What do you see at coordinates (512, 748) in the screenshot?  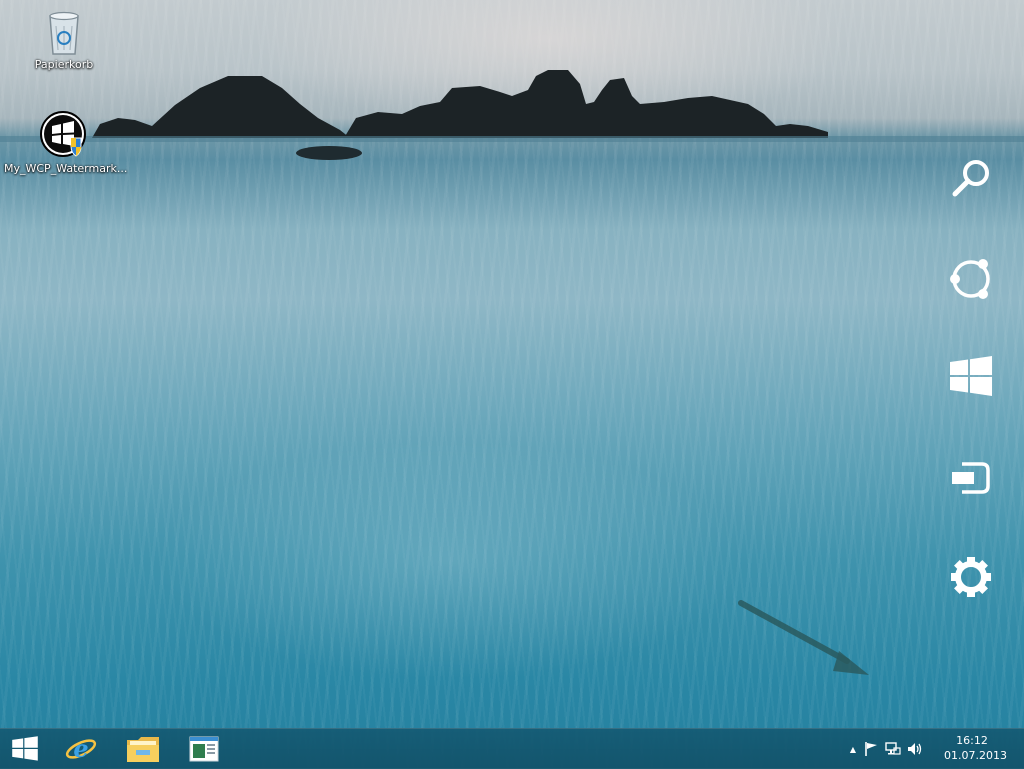 I see `taskbar: e ▲ 16:12 01.07.2013` at bounding box center [512, 748].